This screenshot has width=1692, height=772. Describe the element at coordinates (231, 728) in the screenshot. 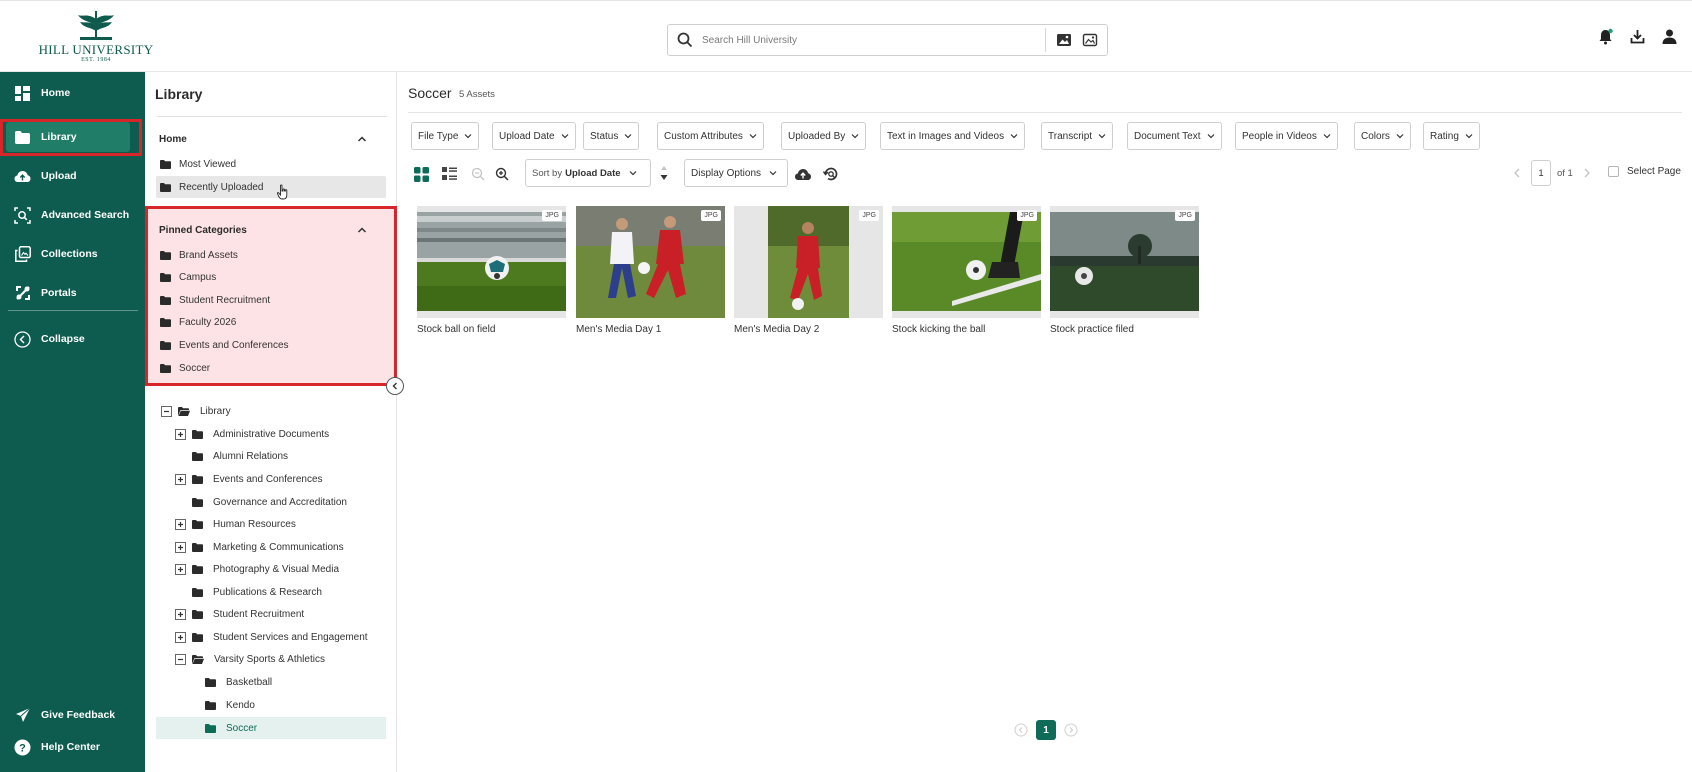

I see `tree-child-selected: Soccer` at that location.